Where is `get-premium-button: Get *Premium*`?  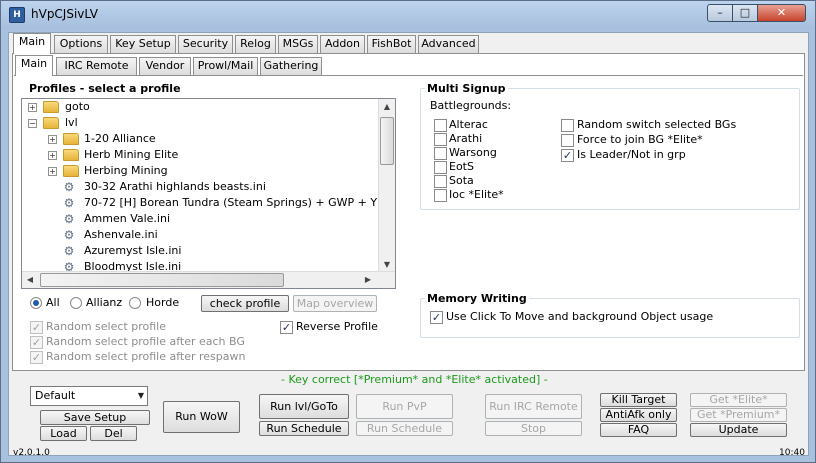 get-premium-button: Get *Premium* is located at coordinates (738, 415).